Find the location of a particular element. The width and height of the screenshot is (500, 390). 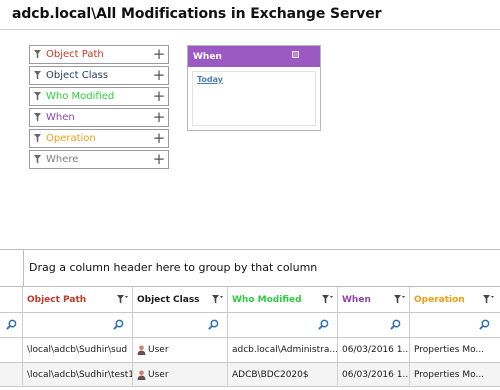

object-path-value: \local\adcb\Sudhir\sud is located at coordinates (77, 350).